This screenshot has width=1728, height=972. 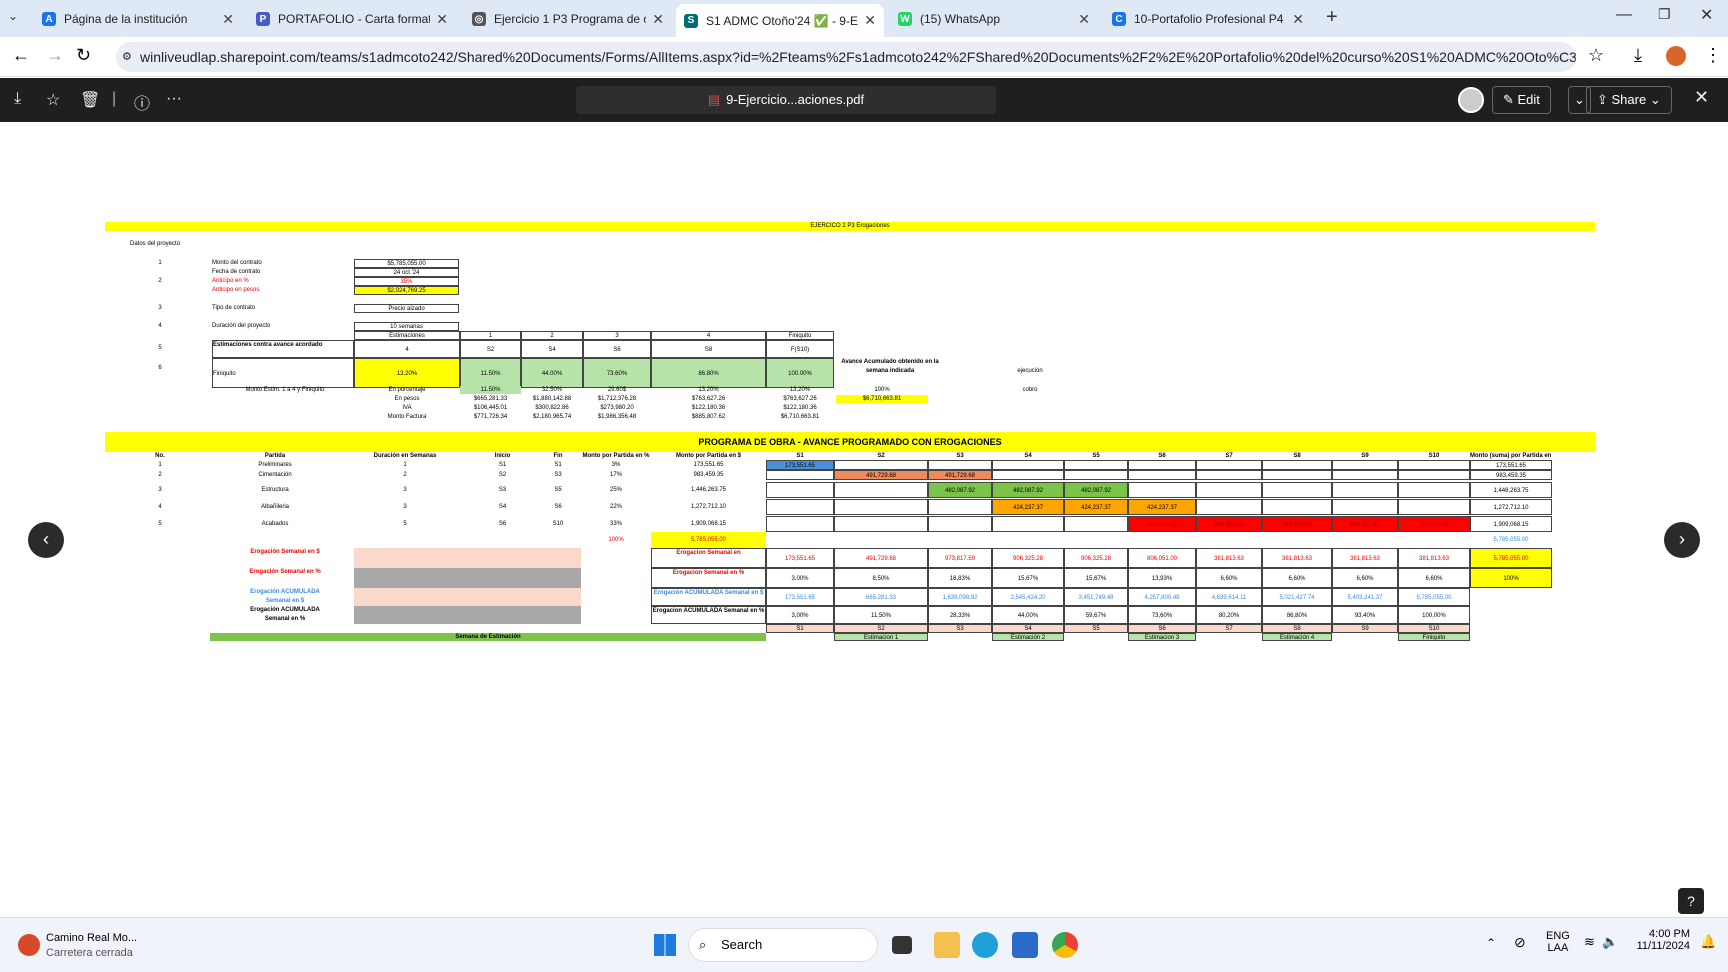 What do you see at coordinates (800, 417) in the screenshot?
I see `summary-value: $6,710,663.81` at bounding box center [800, 417].